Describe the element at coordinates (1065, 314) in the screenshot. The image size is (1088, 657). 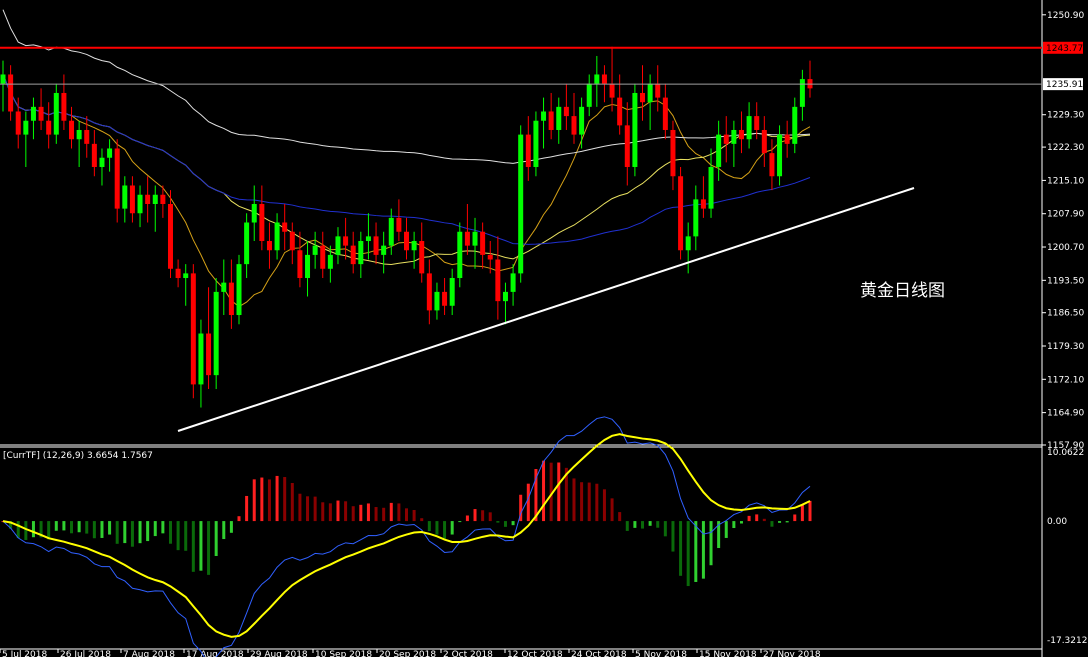
I see `price-tick-label: 1186.50` at that location.